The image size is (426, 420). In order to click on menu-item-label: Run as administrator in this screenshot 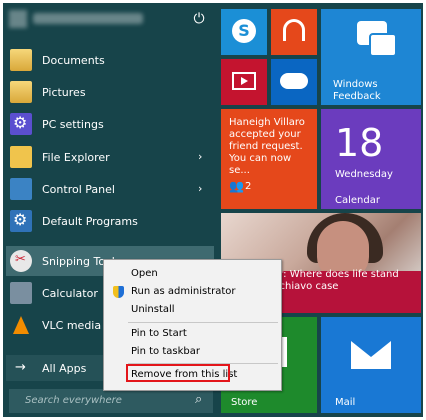, I will do `click(183, 291)`.